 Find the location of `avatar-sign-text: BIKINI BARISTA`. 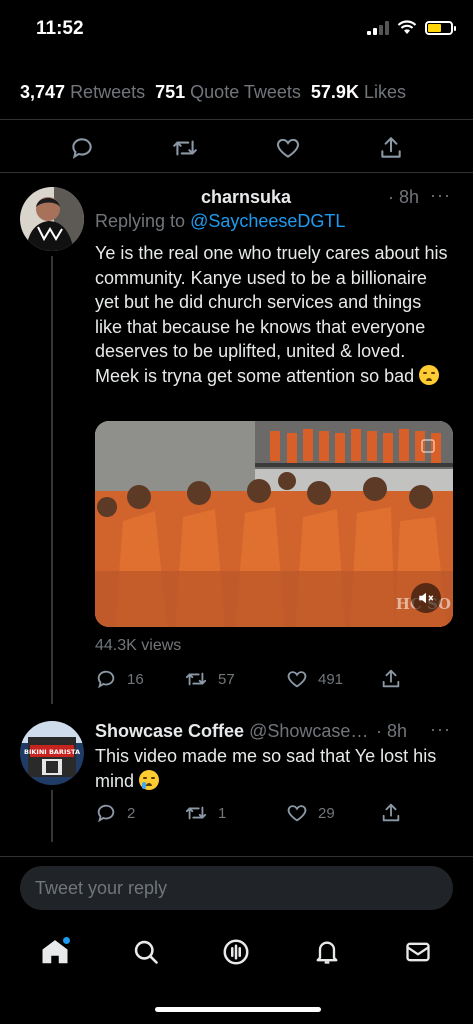

avatar-sign-text: BIKINI BARISTA is located at coordinates (52, 752).